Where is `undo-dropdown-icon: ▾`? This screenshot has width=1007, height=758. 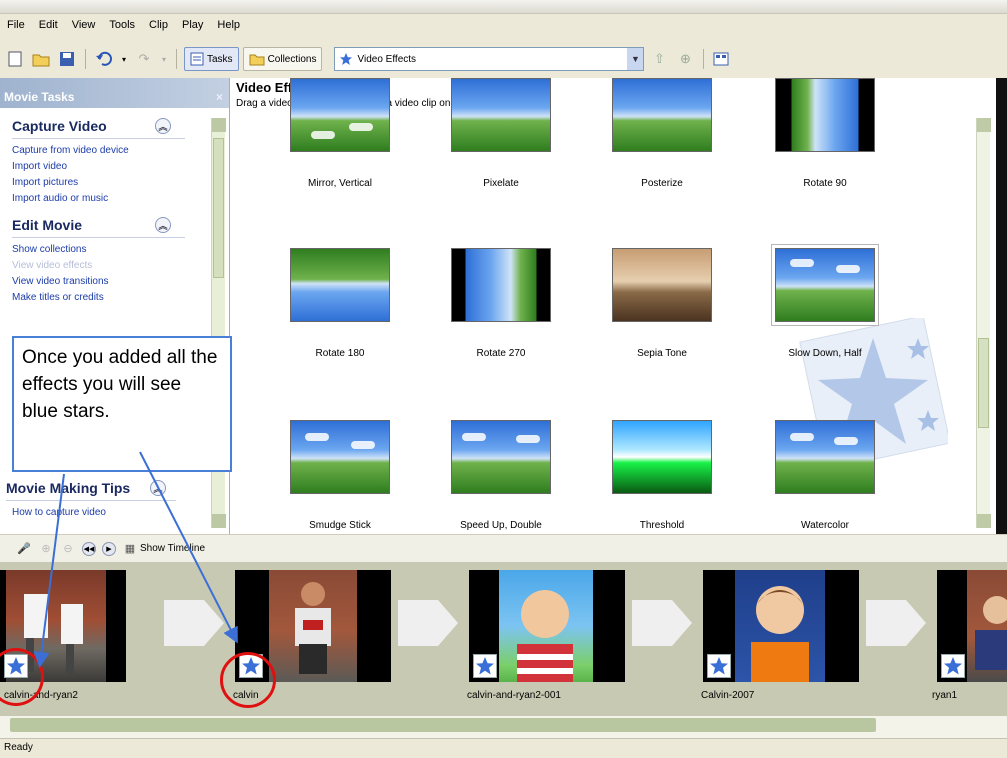
undo-dropdown-icon: ▾ is located at coordinates (124, 59).